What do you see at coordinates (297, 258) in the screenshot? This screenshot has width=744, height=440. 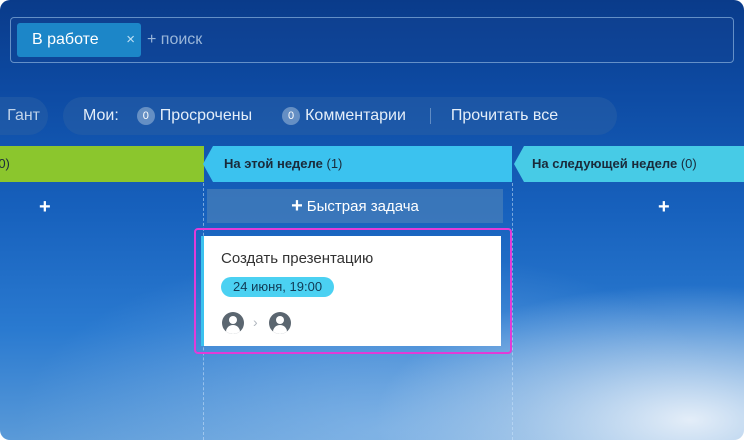 I see `task-title: Создать презентацию` at bounding box center [297, 258].